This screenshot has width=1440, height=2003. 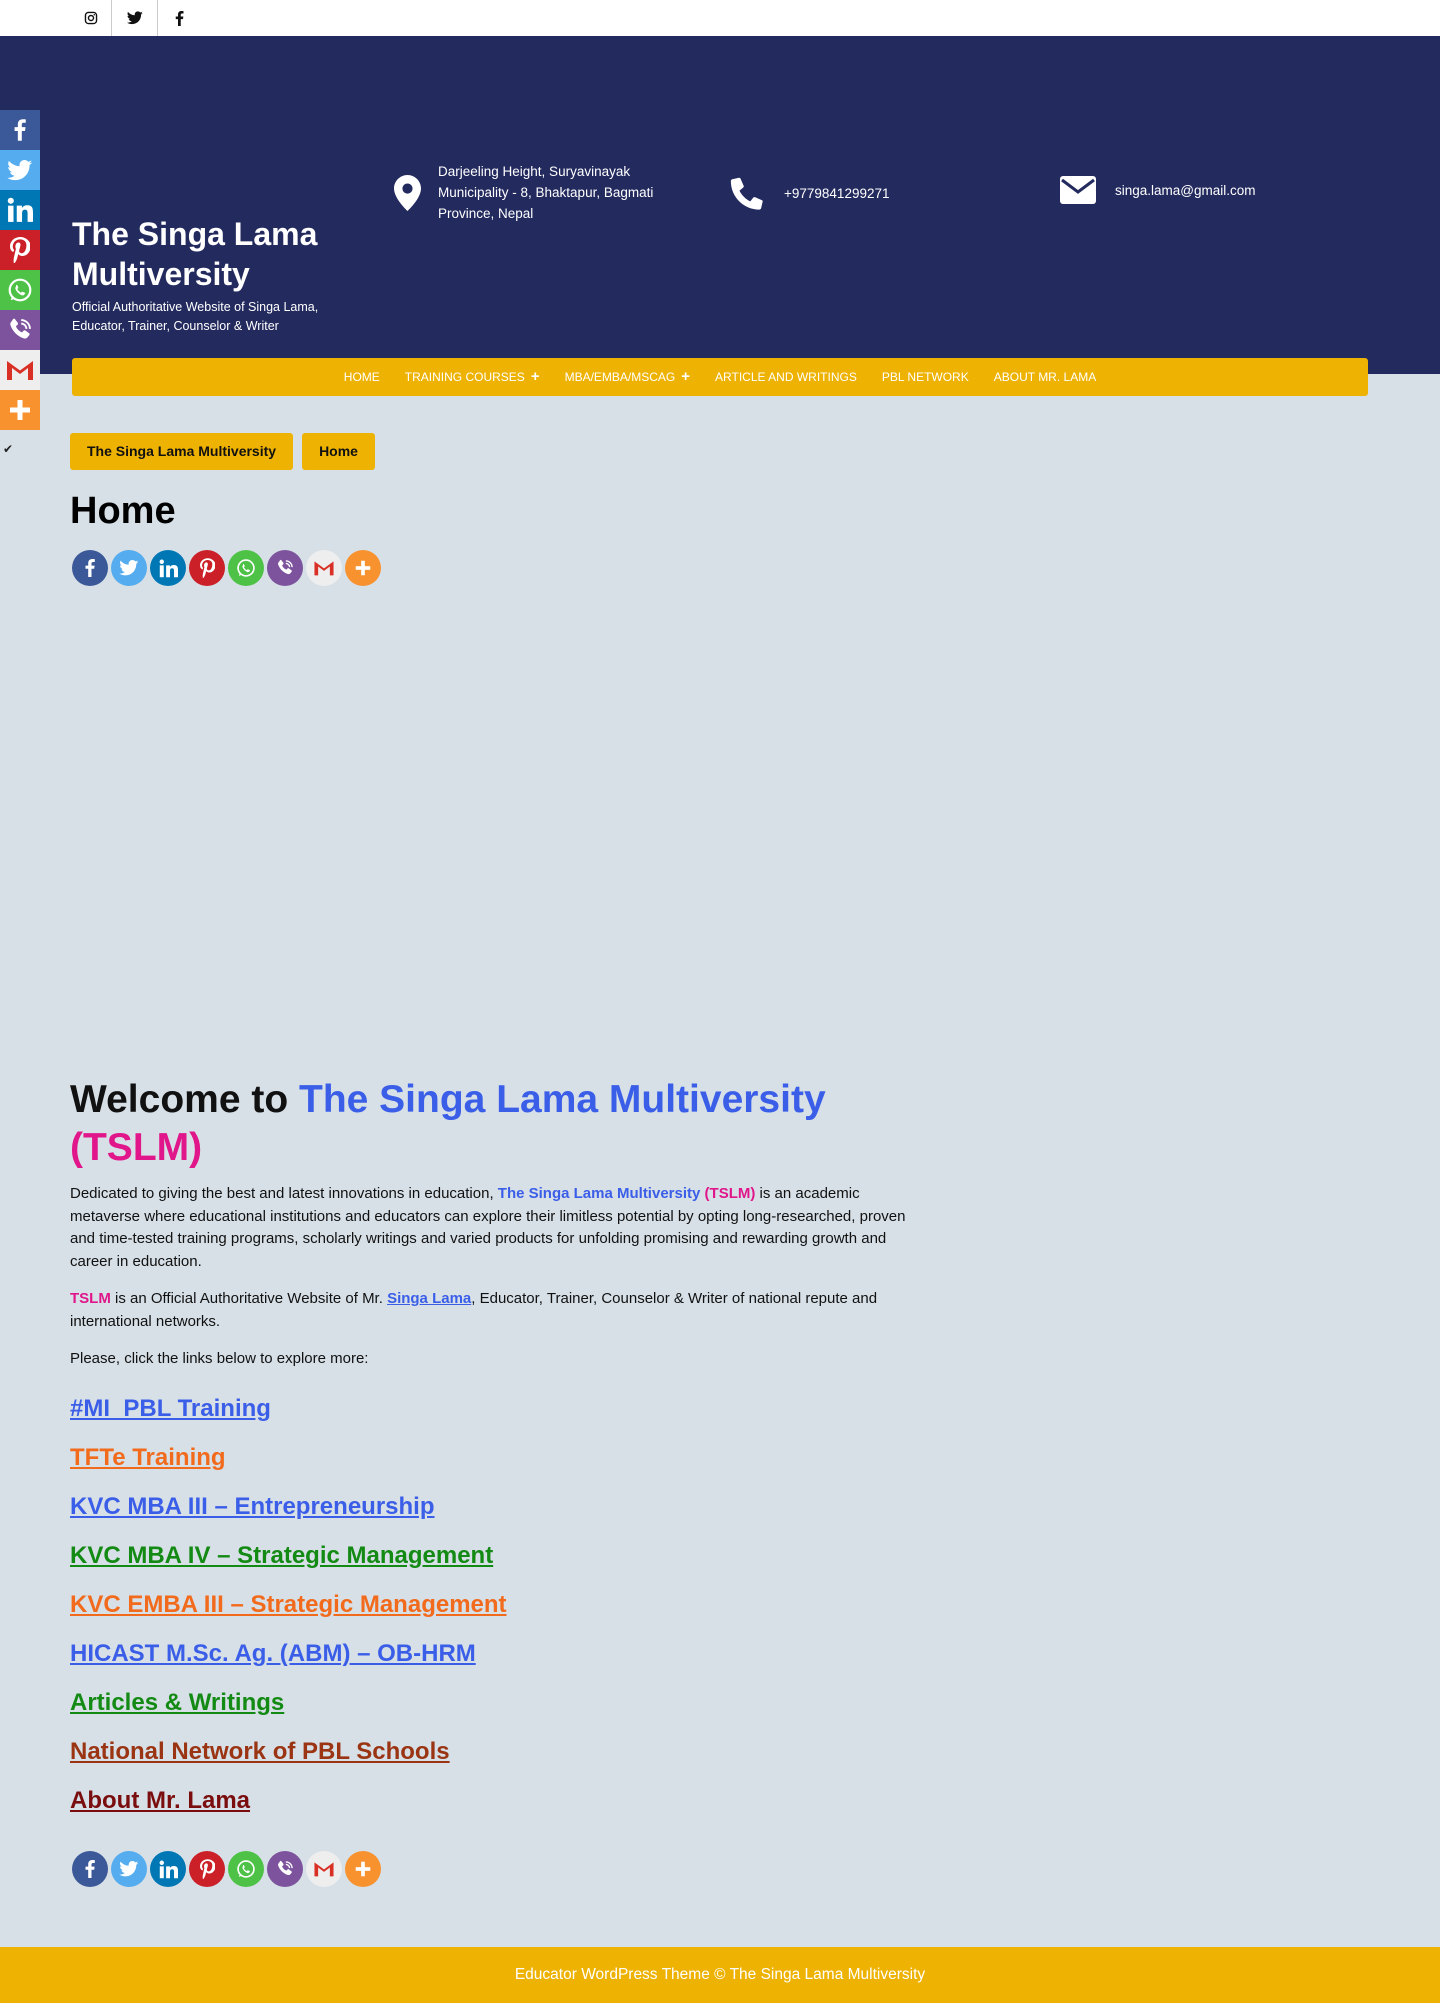 What do you see at coordinates (786, 377) in the screenshot?
I see `nav-item-articles: ARTICLE AND WRITINGS` at bounding box center [786, 377].